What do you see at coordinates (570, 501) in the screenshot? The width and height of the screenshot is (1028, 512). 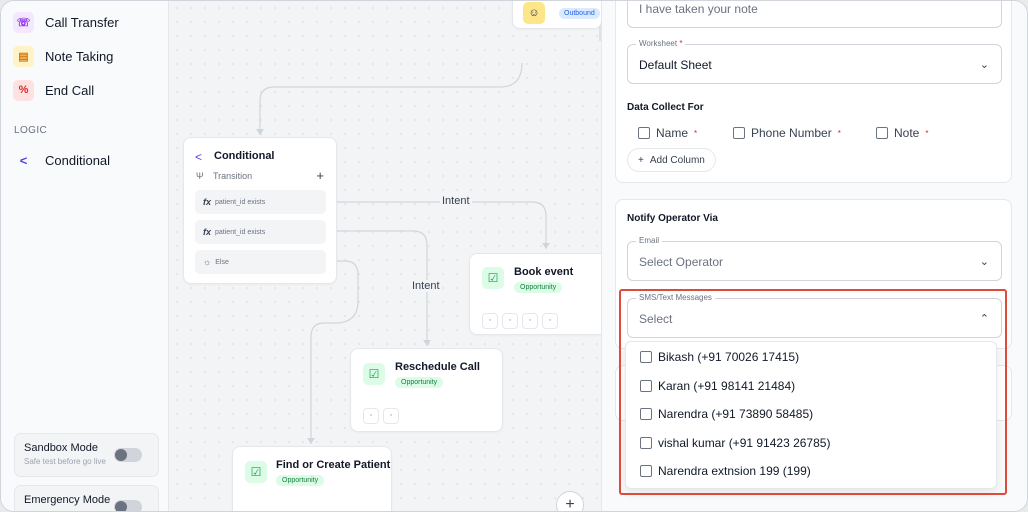 I see `zoom-in-button: +` at bounding box center [570, 501].